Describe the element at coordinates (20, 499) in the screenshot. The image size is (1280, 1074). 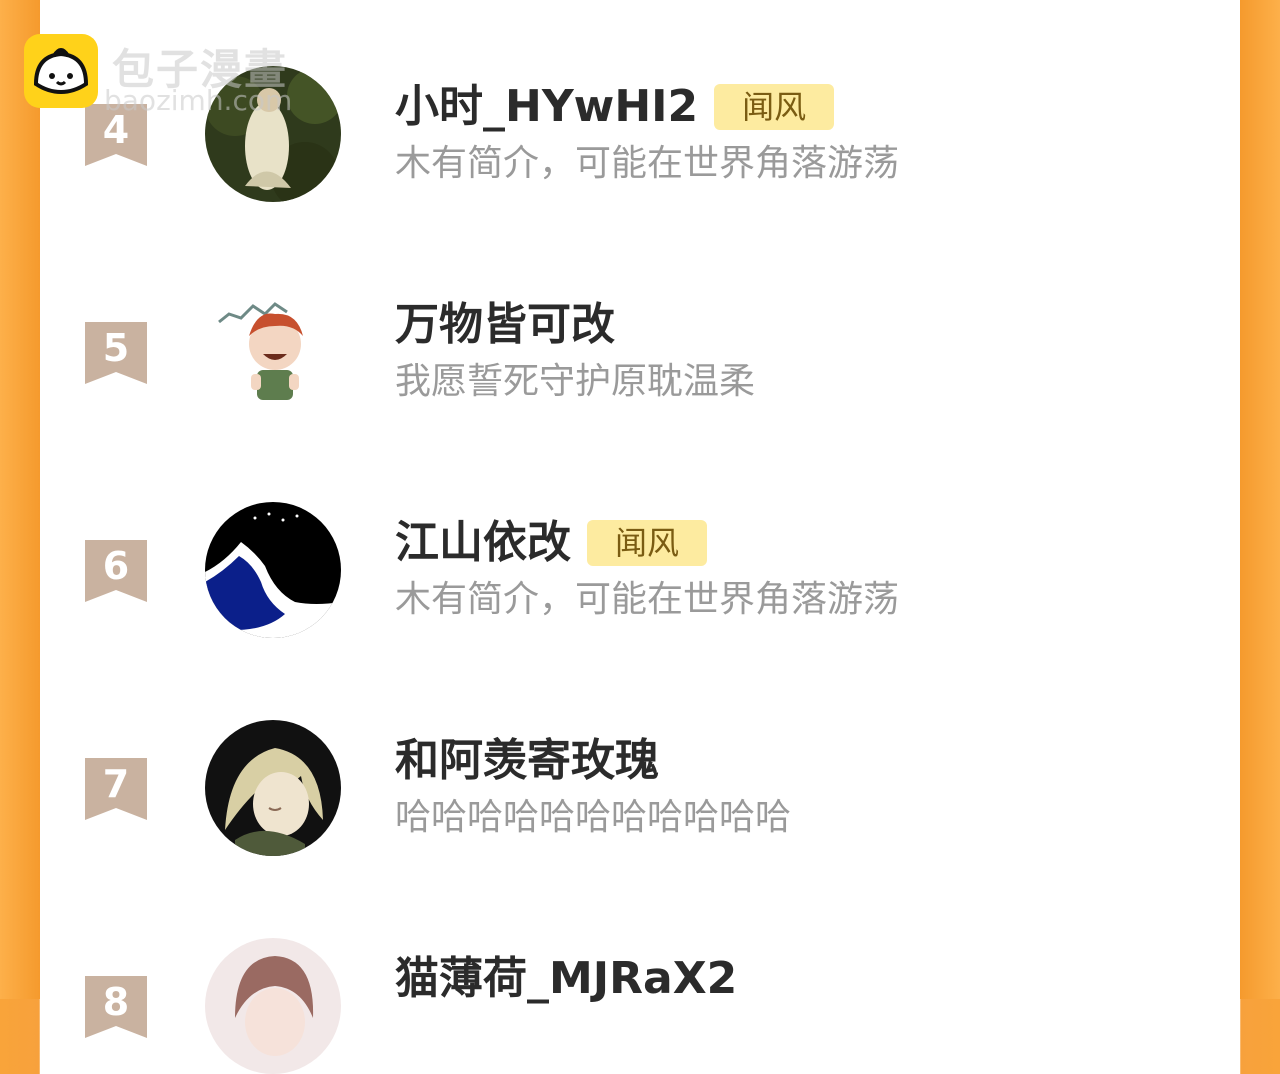
I see `left-orange-border` at that location.